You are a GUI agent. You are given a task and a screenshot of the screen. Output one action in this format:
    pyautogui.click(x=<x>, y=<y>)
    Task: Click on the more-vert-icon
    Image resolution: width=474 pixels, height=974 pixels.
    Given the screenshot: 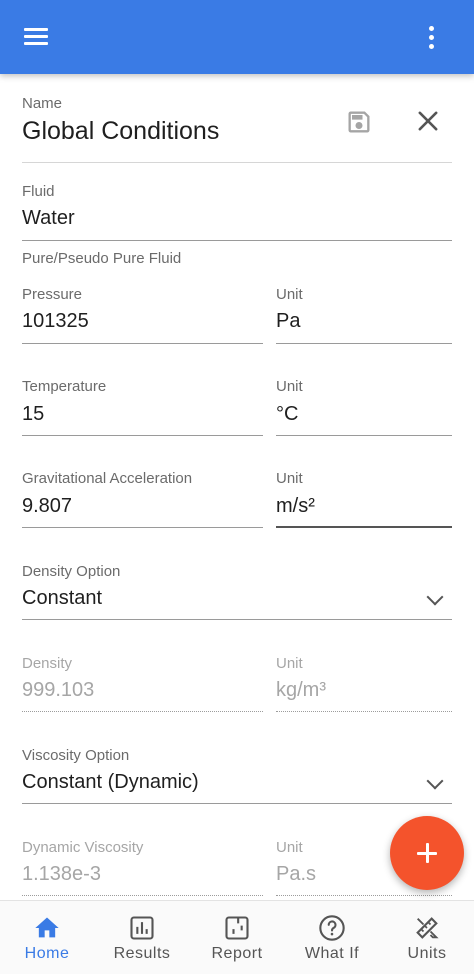 What is the action you would take?
    pyautogui.click(x=431, y=37)
    